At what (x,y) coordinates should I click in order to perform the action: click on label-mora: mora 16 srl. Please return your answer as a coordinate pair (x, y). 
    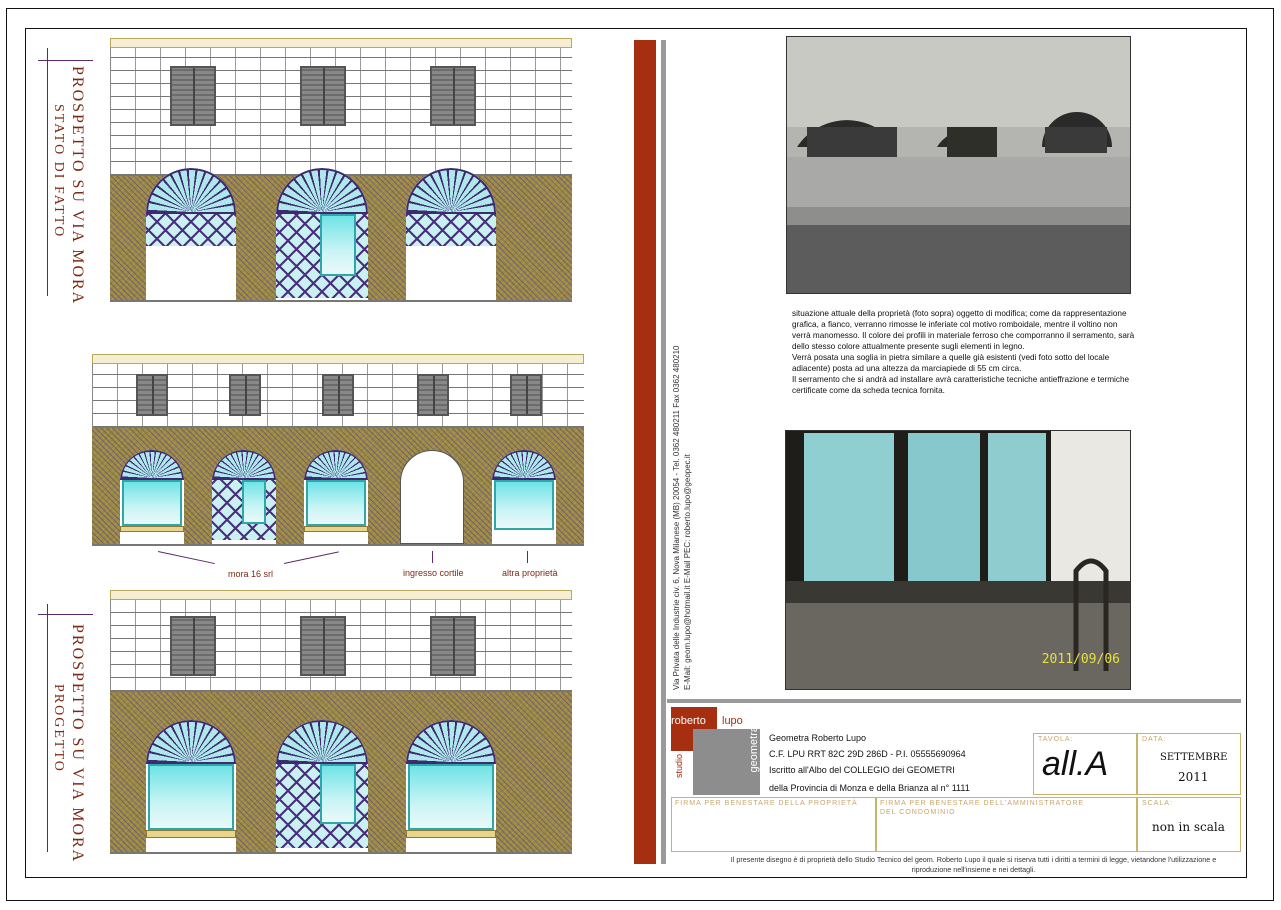
    Looking at the image, I should click on (251, 574).